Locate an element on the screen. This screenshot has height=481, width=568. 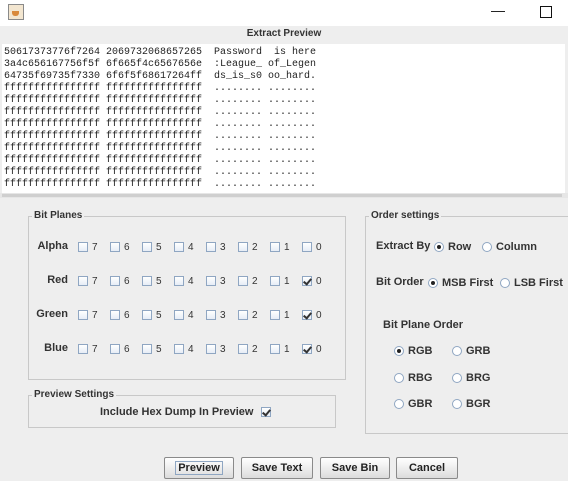
horizontal-scrollbar is located at coordinates (284, 195).